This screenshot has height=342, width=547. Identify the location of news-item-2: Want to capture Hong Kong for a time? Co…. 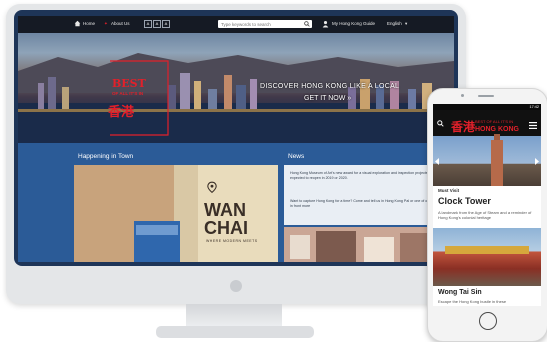
(365, 204).